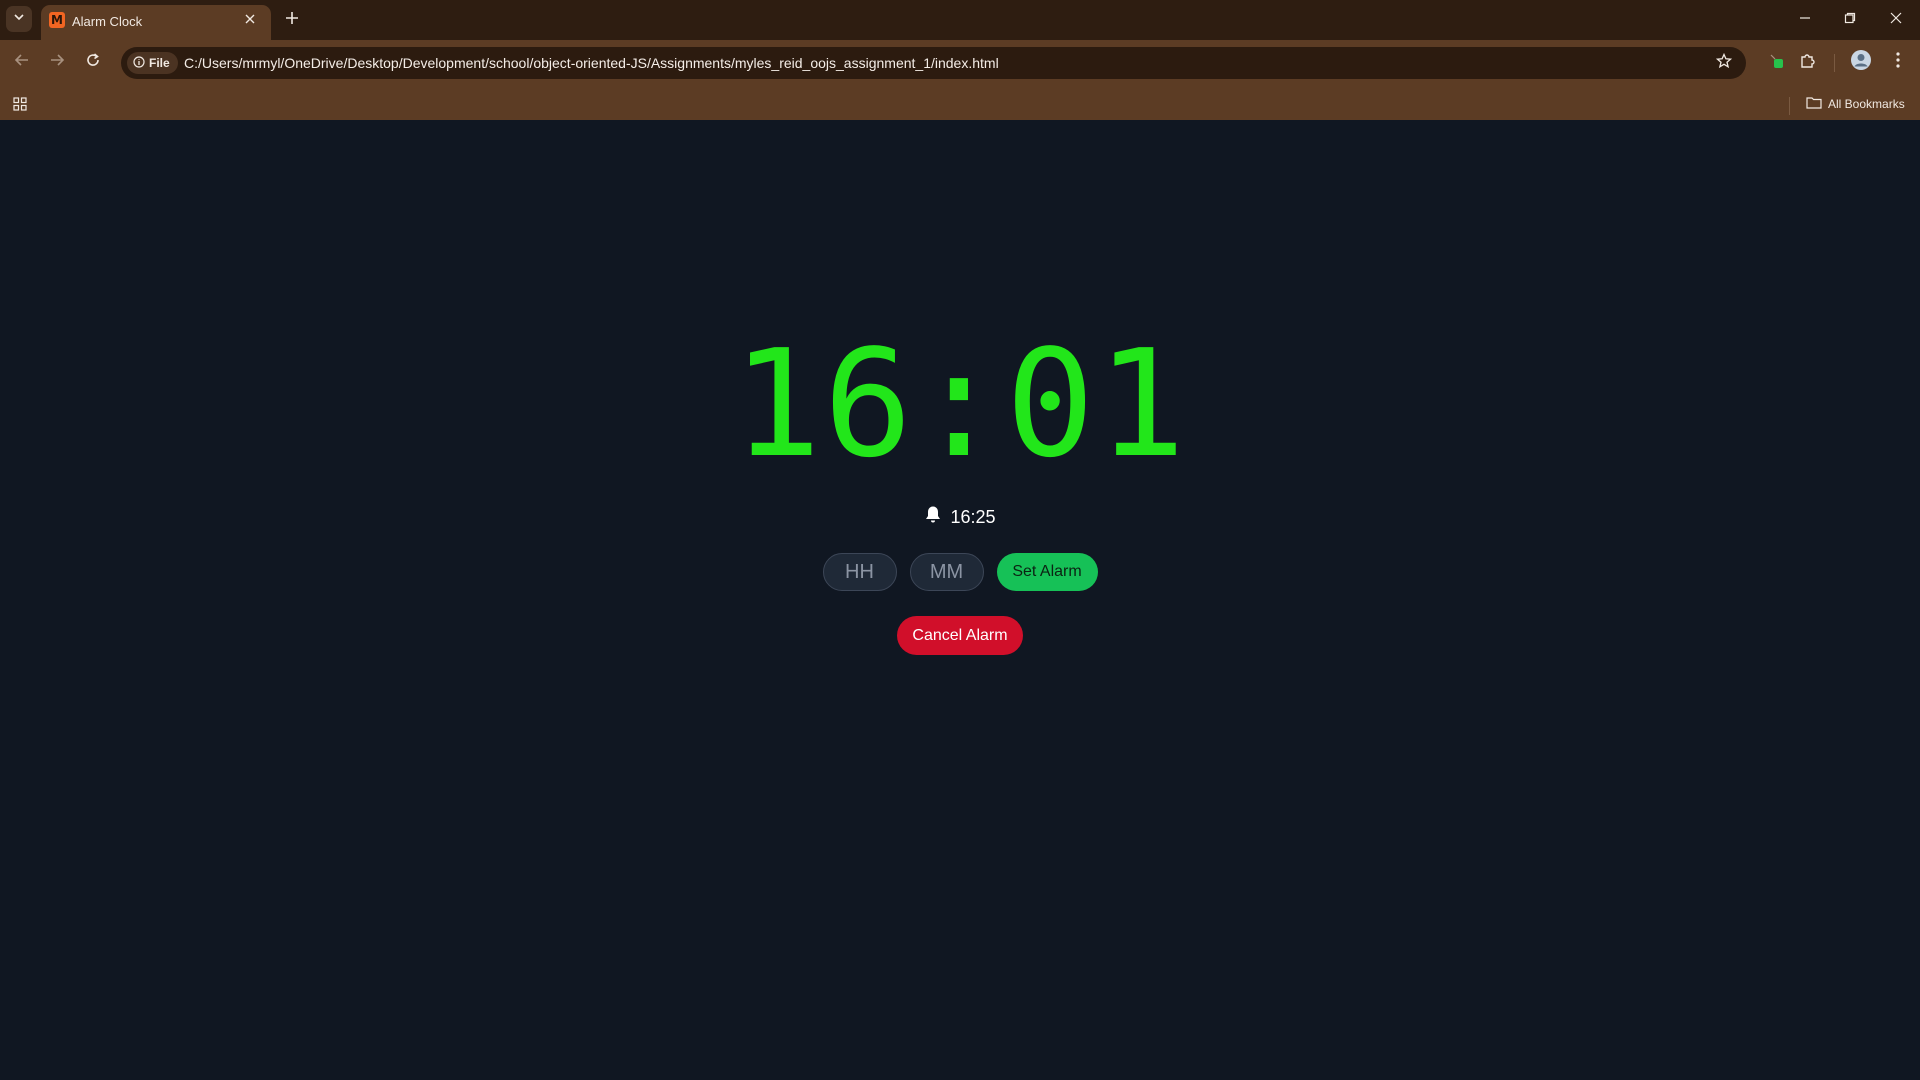 This screenshot has width=1920, height=1080. I want to click on alarm-controls: Set Alarm, so click(960, 572).